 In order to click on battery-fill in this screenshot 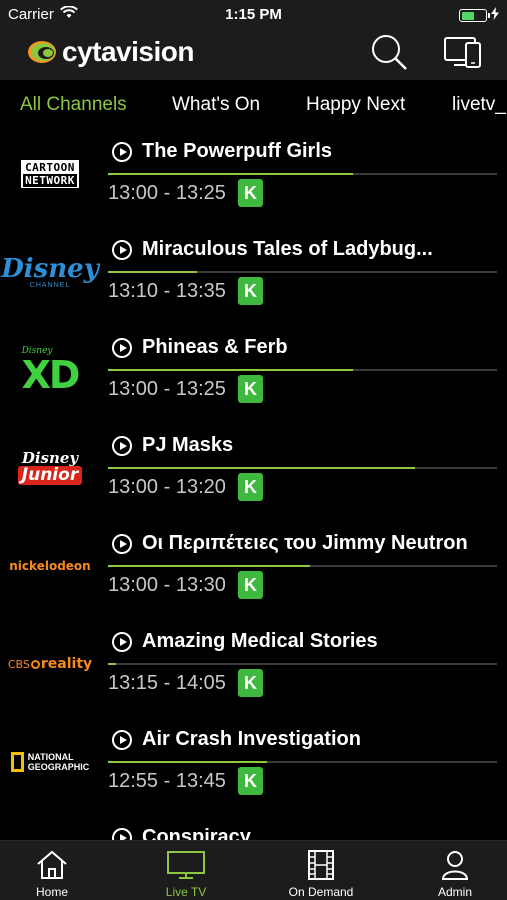, I will do `click(468, 15)`.